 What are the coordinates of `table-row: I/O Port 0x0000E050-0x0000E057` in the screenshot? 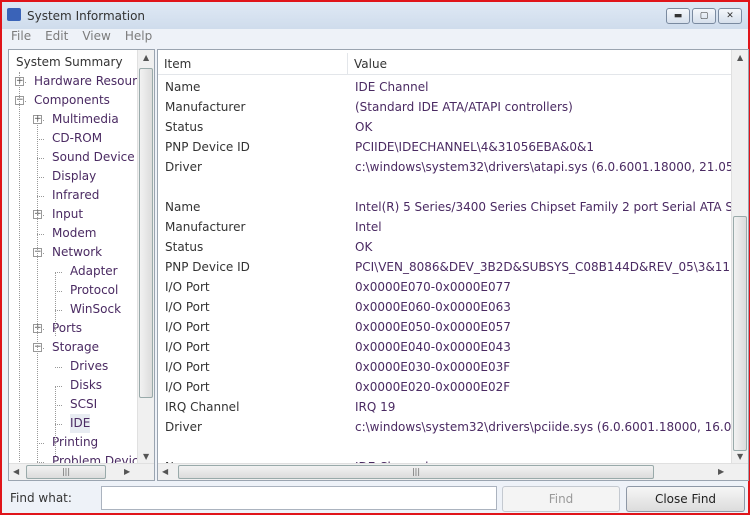 It's located at (445, 327).